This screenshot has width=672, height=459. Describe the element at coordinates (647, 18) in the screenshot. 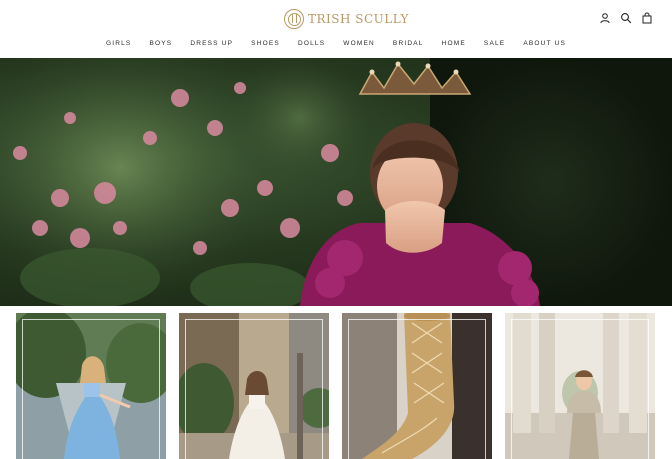

I see `cart-icon` at that location.